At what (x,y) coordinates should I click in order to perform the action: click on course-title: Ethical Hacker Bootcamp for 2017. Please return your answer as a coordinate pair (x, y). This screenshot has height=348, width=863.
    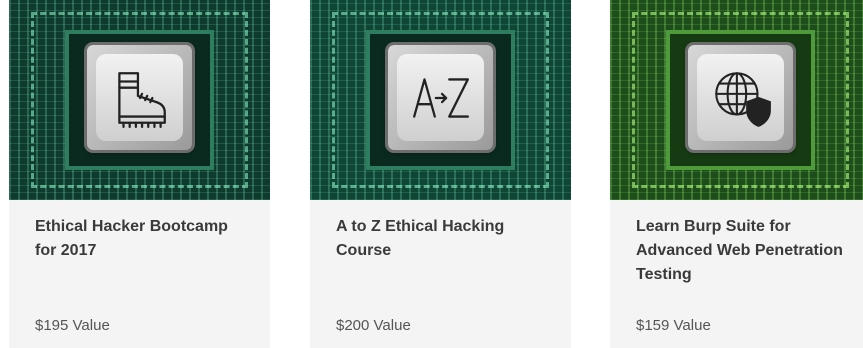
    Looking at the image, I should click on (139, 239).